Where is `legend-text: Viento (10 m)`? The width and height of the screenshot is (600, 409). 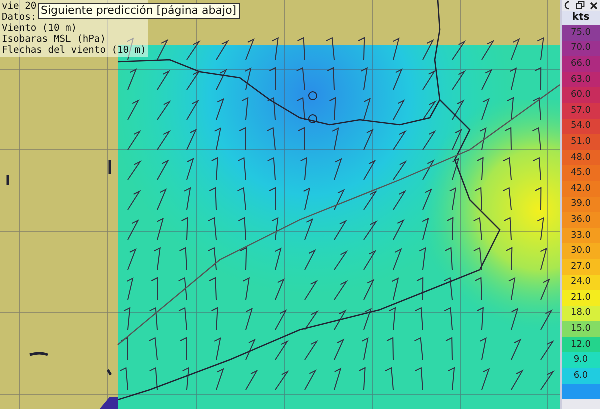
legend-text: Viento (10 m) is located at coordinates (40, 28).